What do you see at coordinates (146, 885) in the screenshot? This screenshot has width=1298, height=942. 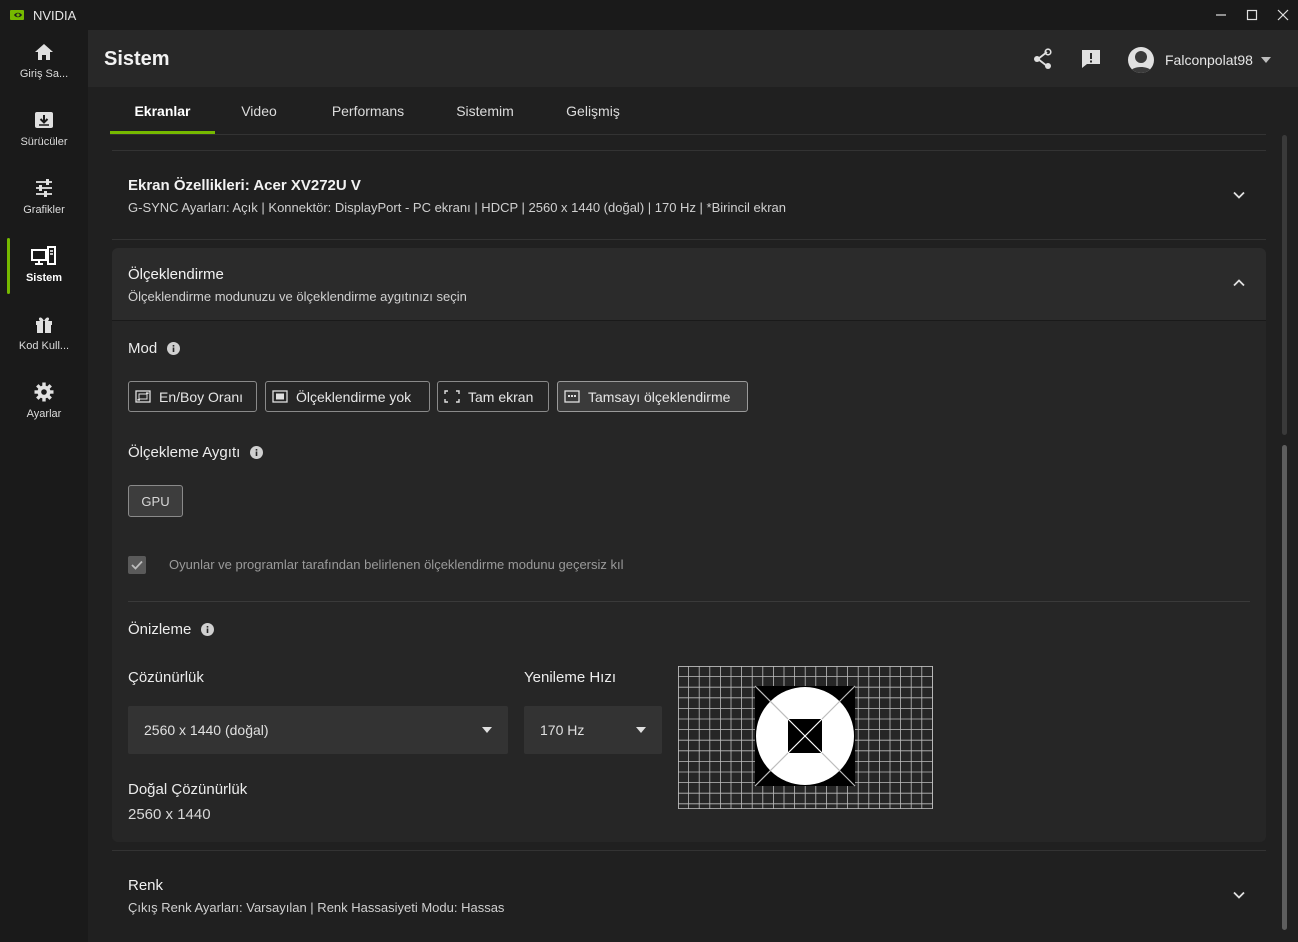 I see `card-title: Renk` at bounding box center [146, 885].